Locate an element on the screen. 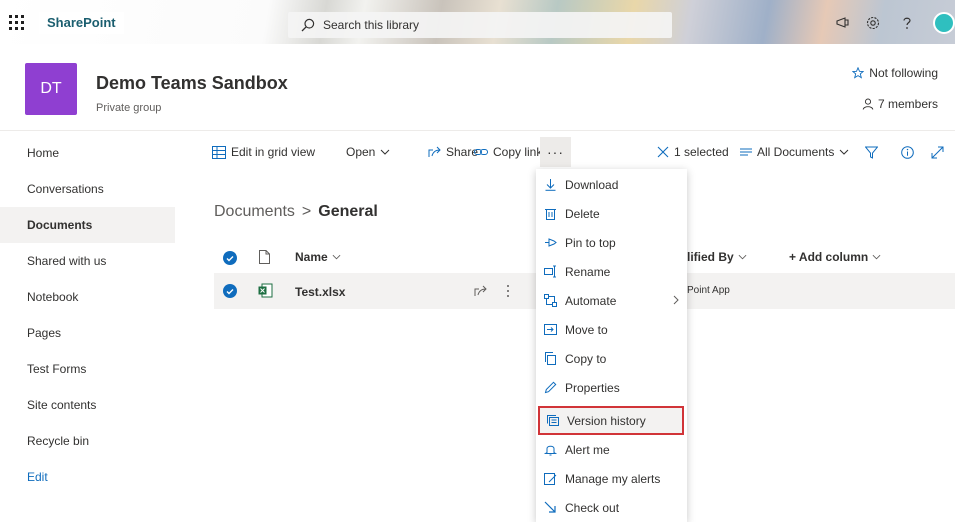 The image size is (955, 522). nav-item-shared-with-us: Shared with us is located at coordinates (87, 261).